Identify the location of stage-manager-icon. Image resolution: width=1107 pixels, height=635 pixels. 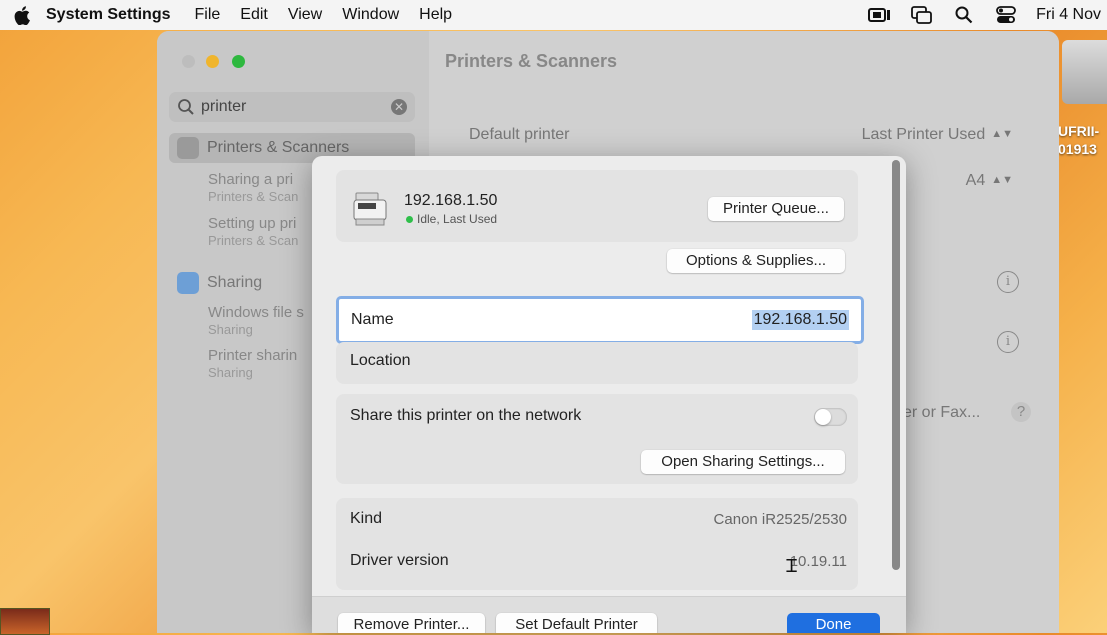
(922, 15).